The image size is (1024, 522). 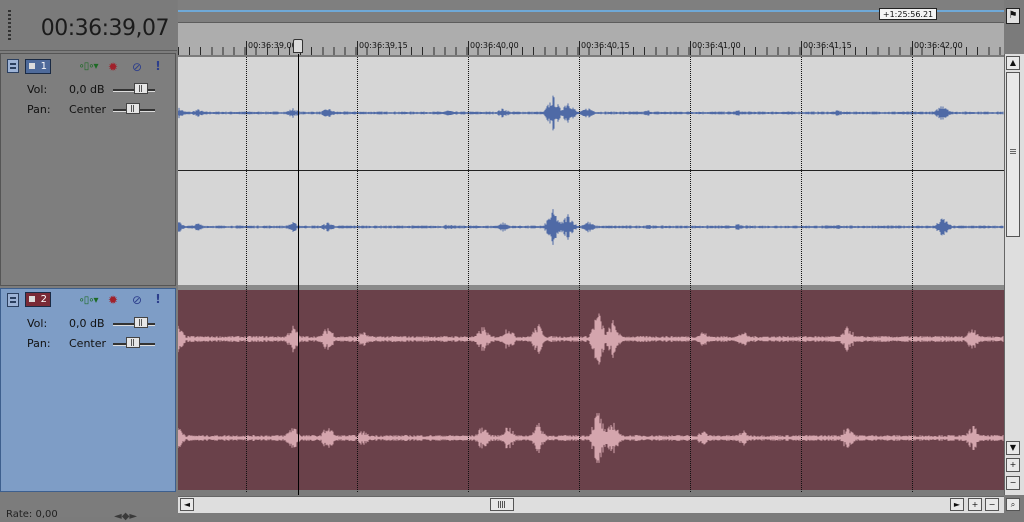 I want to click on ruler-label: 00:36:39,15, so click(x=383, y=45).